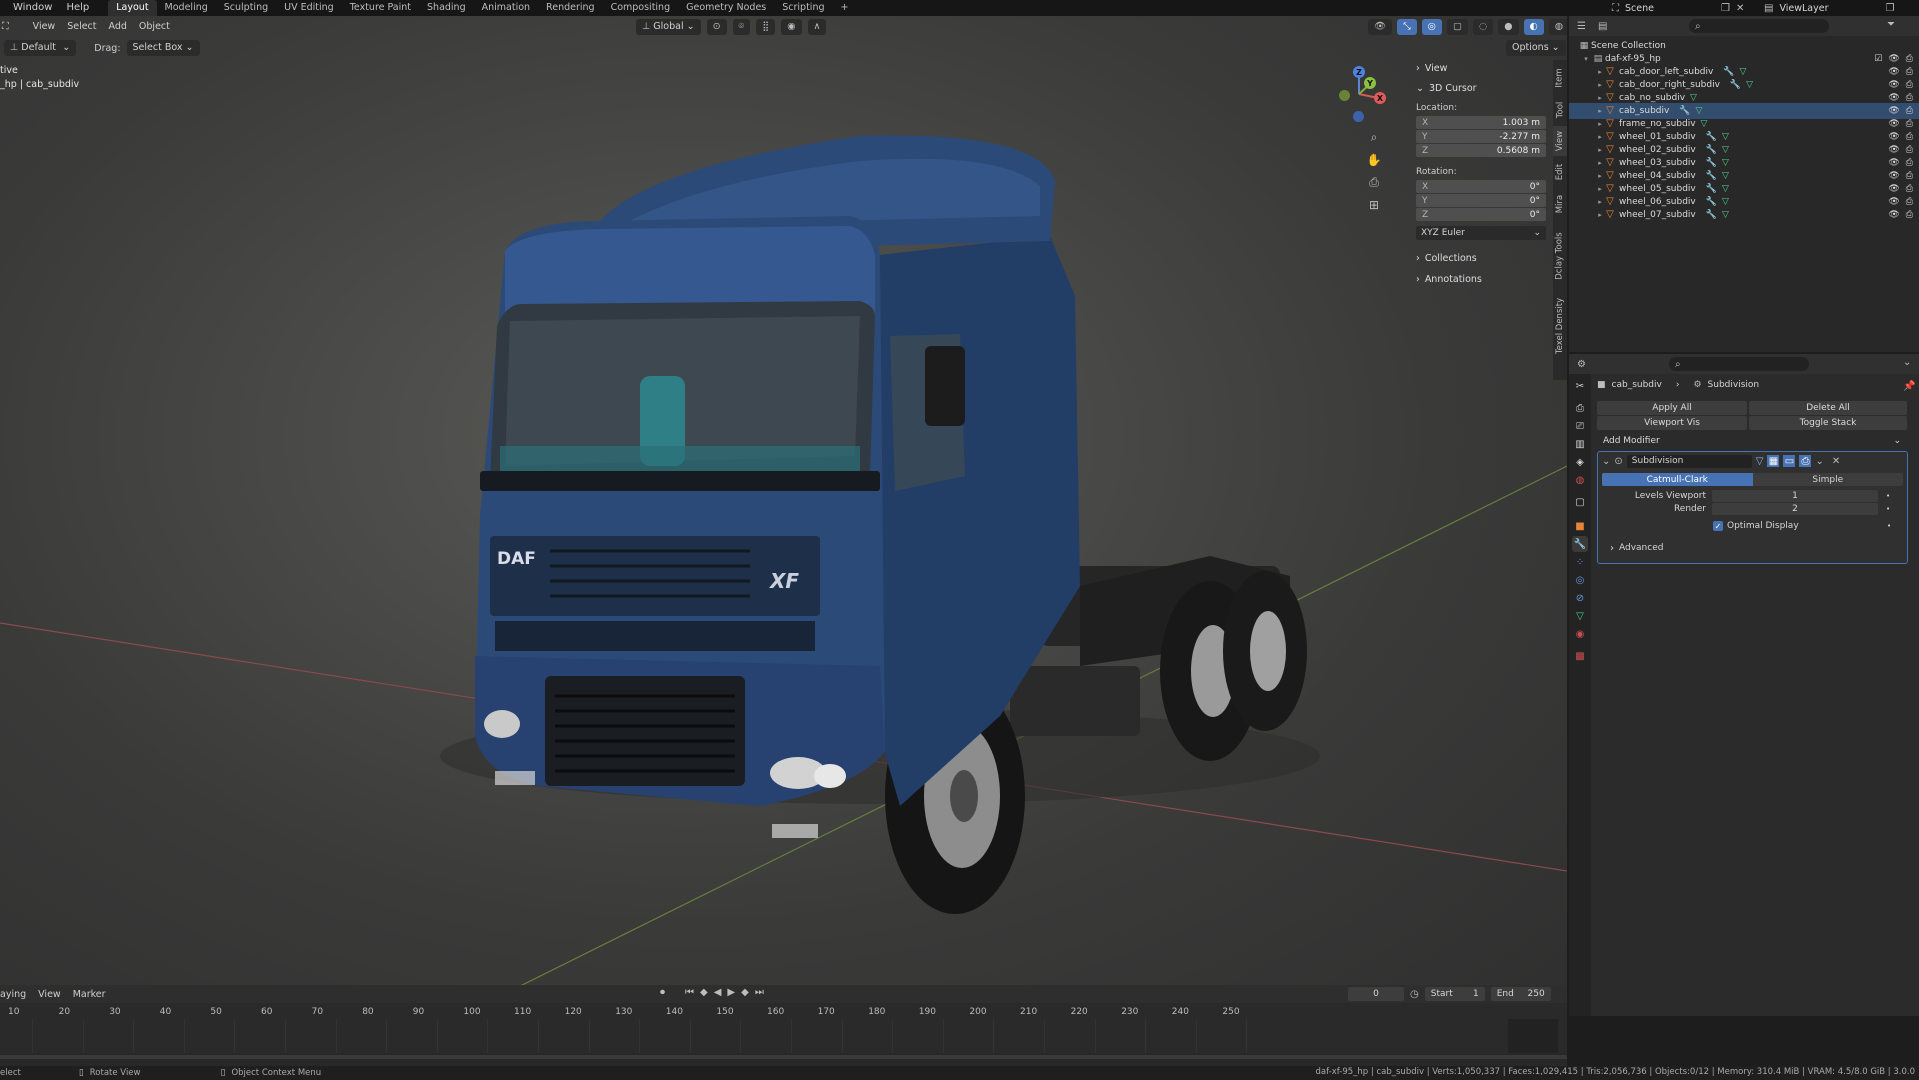 This screenshot has width=1919, height=1080. Describe the element at coordinates (154, 26) in the screenshot. I see `menu-object: Object` at that location.